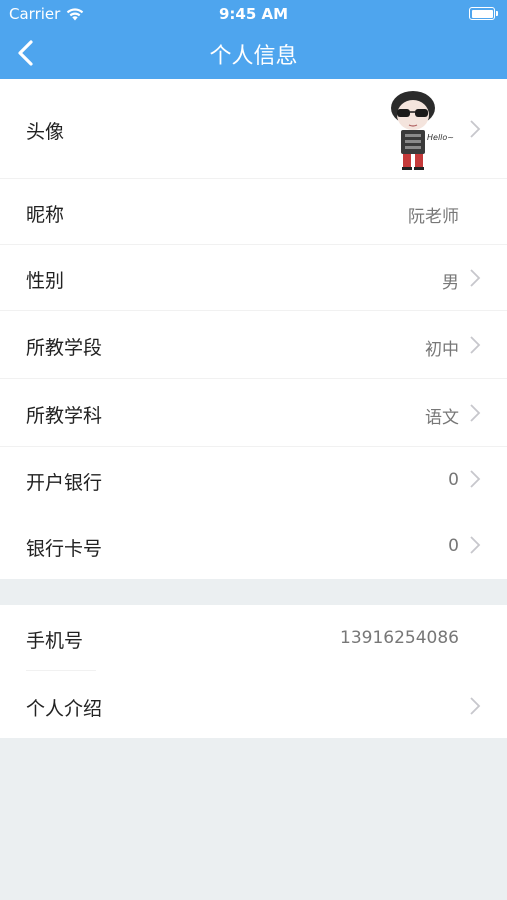 This screenshot has width=507, height=900. Describe the element at coordinates (422, 130) in the screenshot. I see `avatar: Hello~` at that location.